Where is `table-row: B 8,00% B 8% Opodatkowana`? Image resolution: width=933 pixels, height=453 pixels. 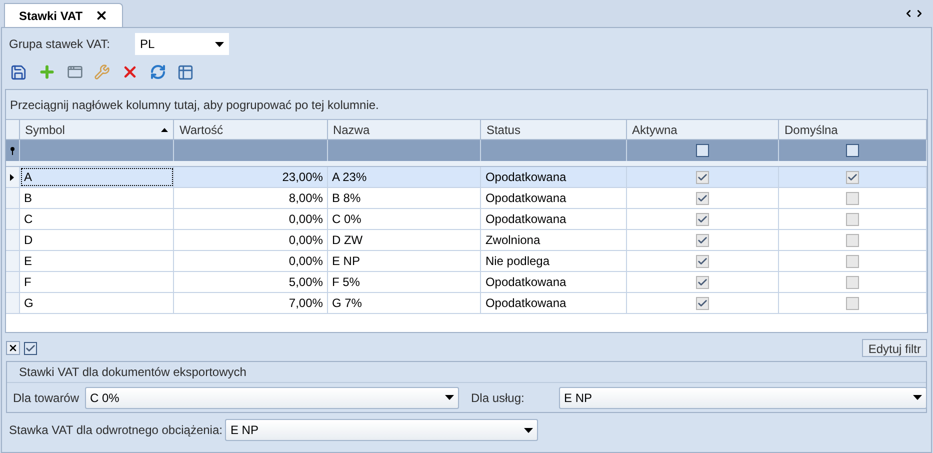
table-row: B 8,00% B 8% Opodatkowana is located at coordinates (466, 198).